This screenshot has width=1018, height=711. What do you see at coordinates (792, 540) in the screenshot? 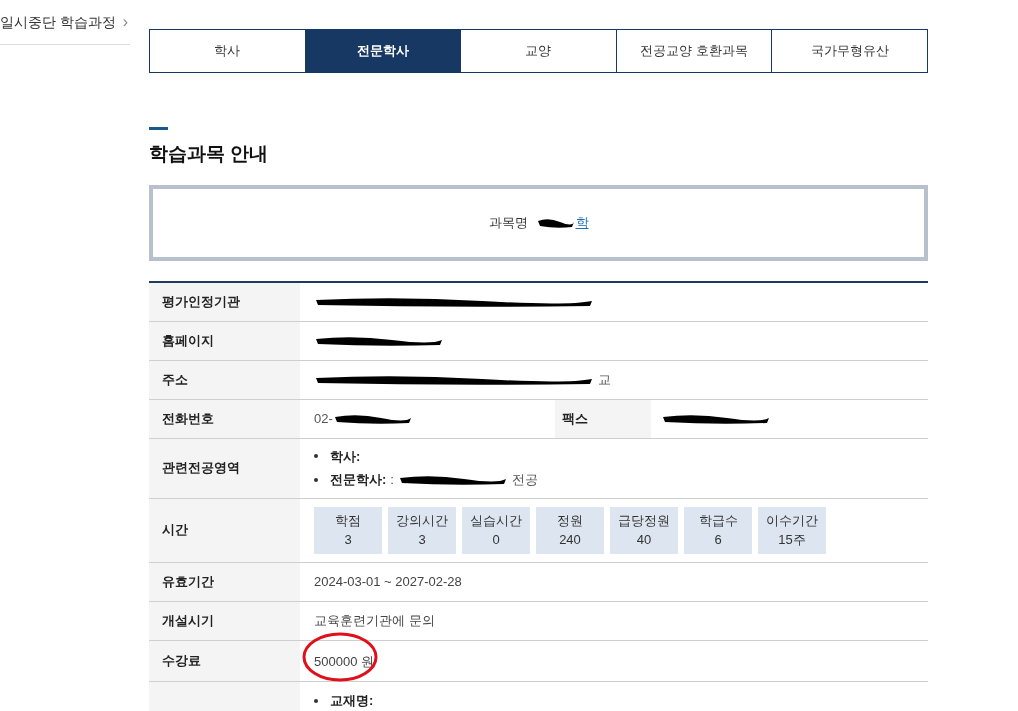
I see `stat-value: 15주` at bounding box center [792, 540].